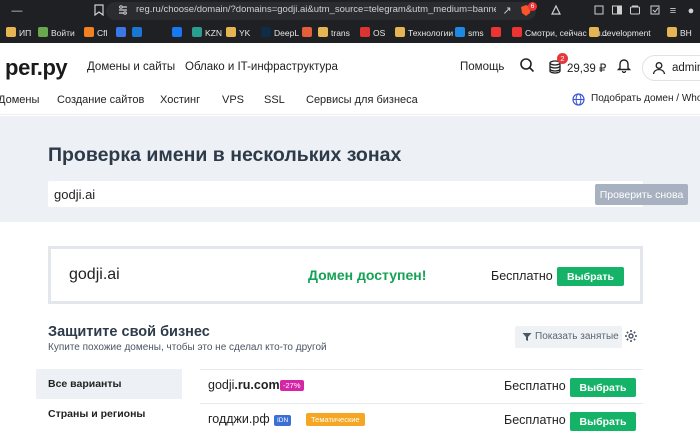 This screenshot has width=700, height=439. I want to click on bookmark-item: ВН, so click(679, 33).